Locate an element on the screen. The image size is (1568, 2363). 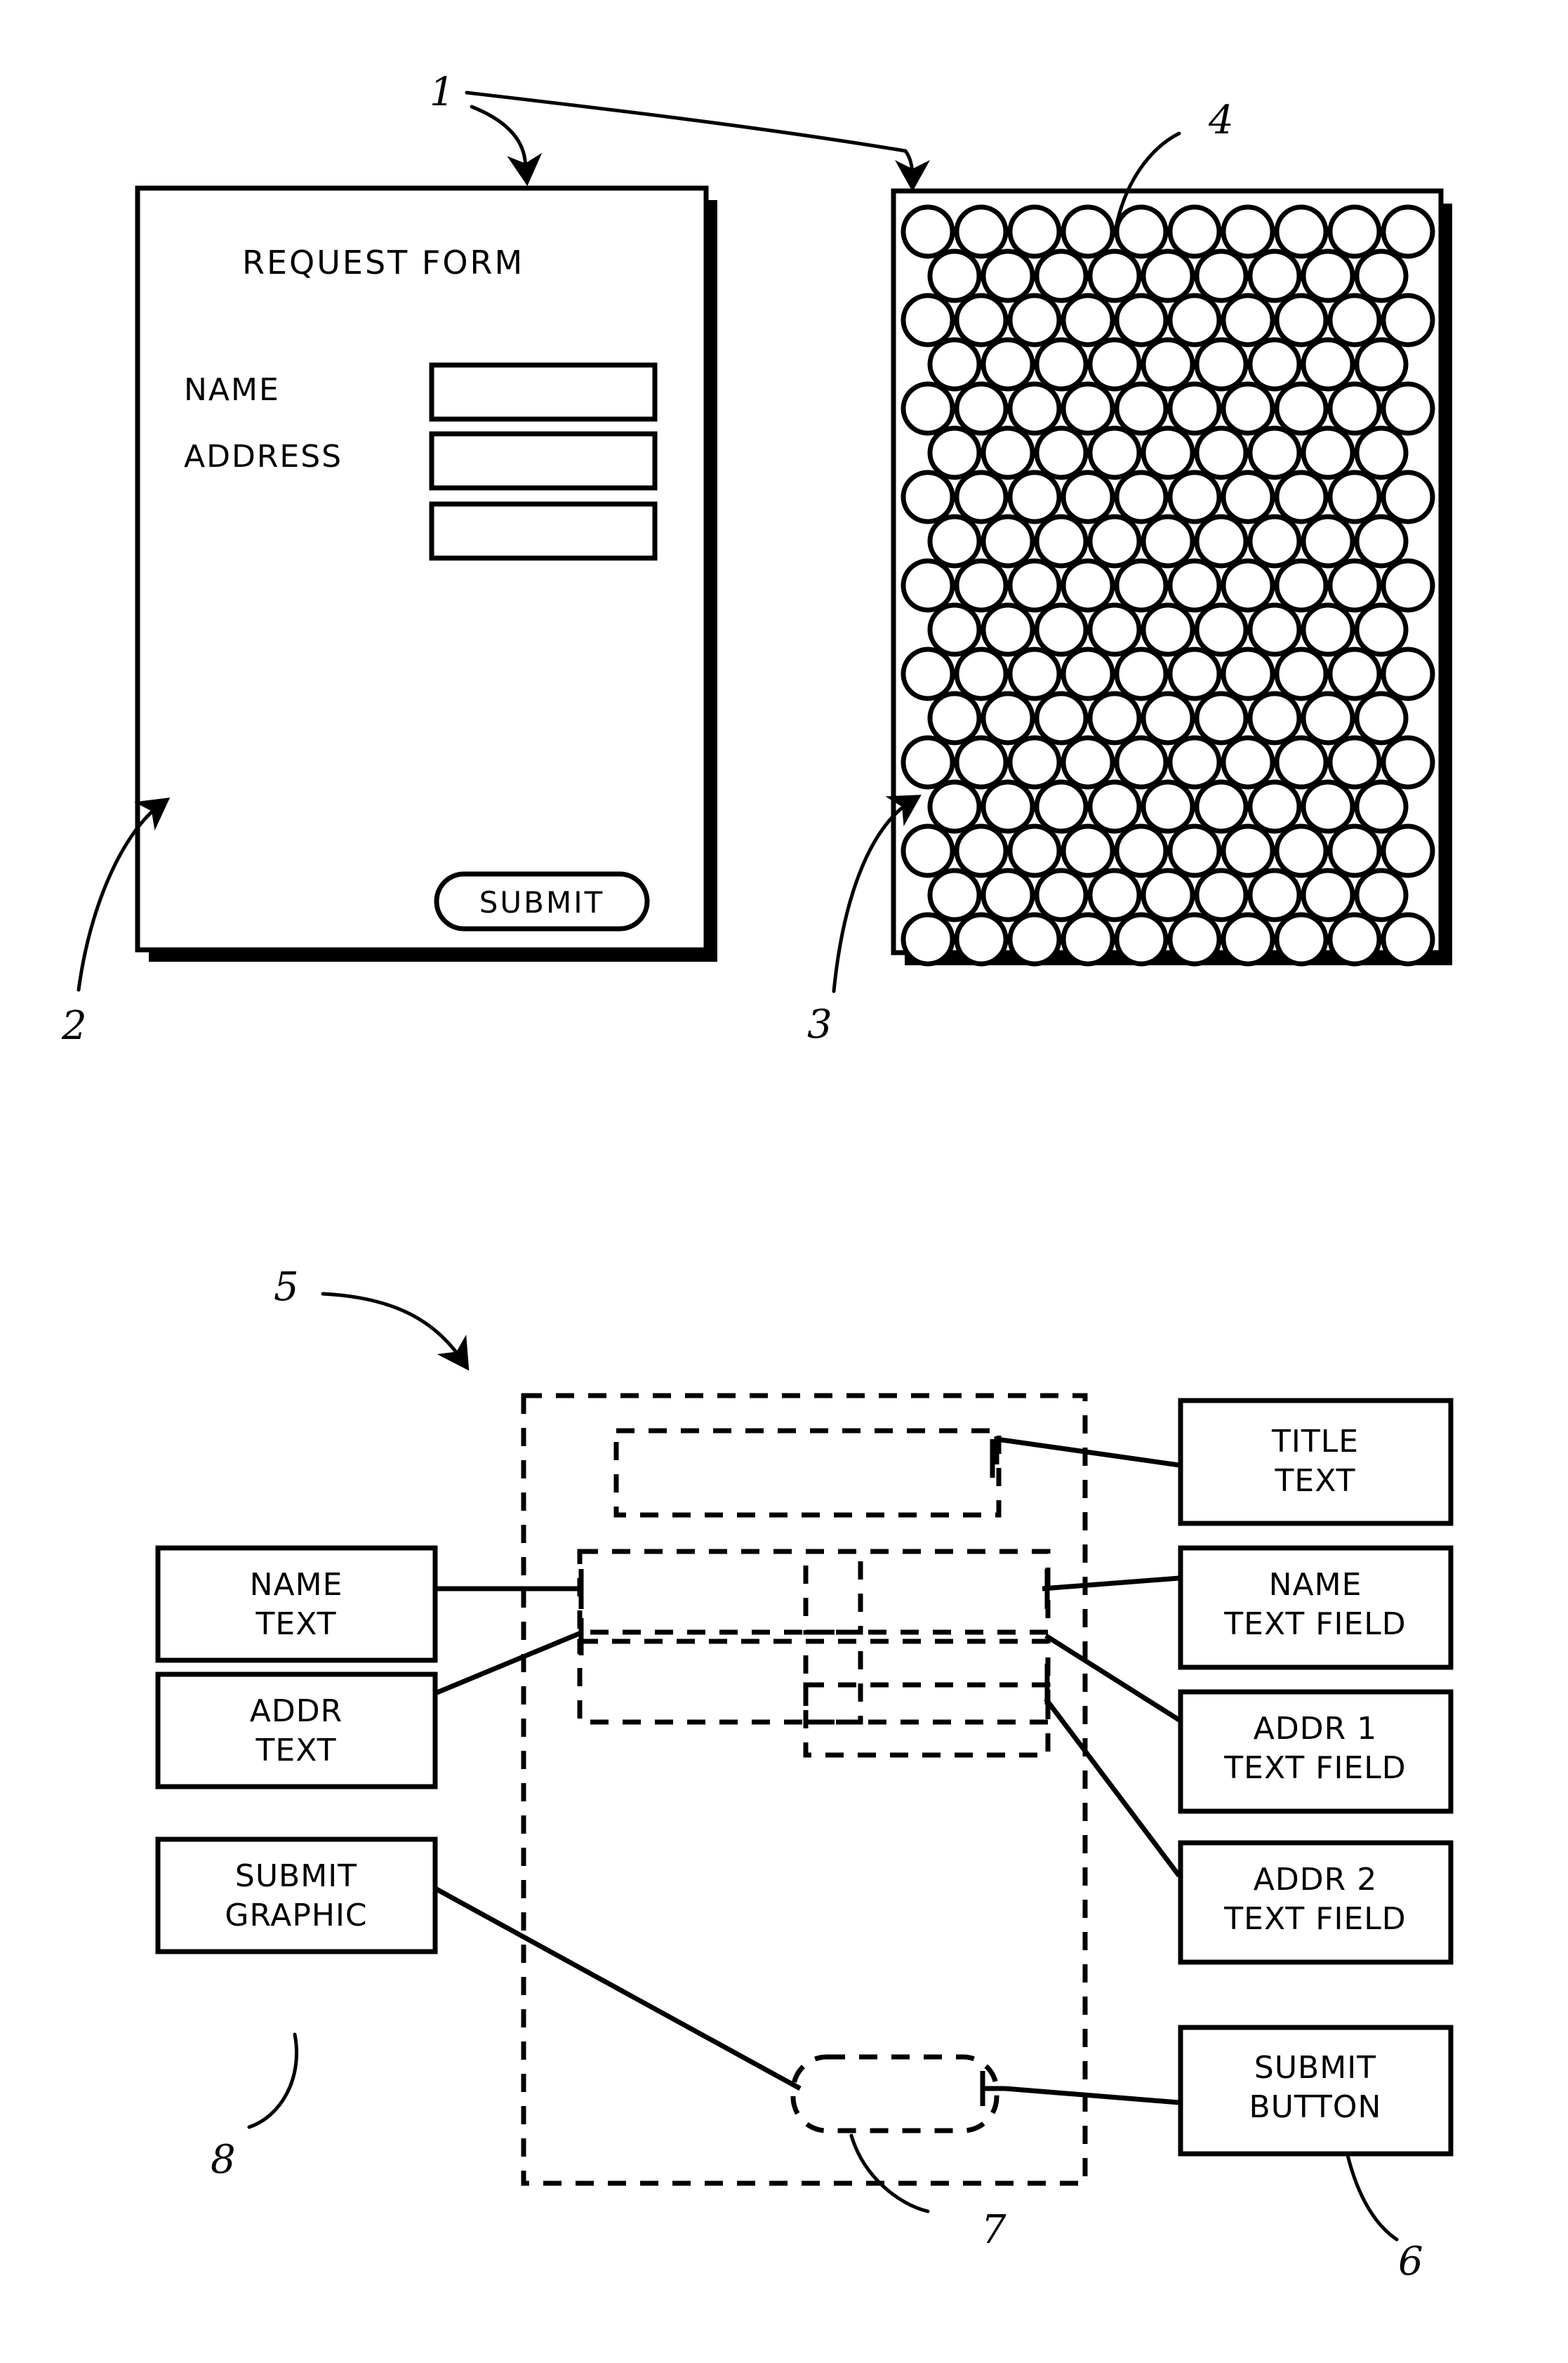
label-name-field-l1: NAME is located at coordinates (1315, 1585).